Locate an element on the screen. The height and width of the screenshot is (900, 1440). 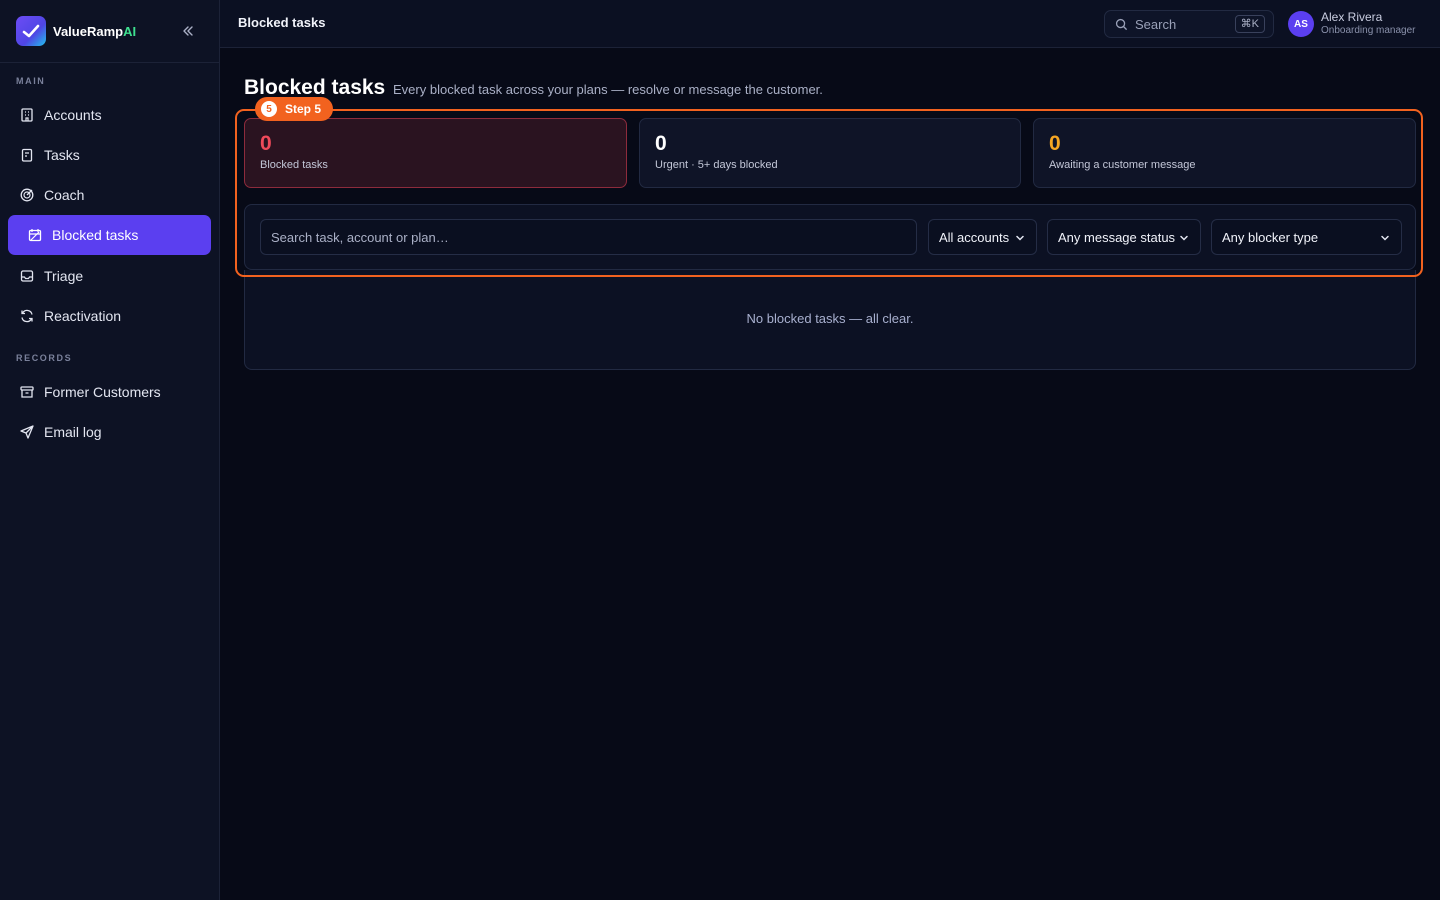
archive-icon is located at coordinates (27, 392).